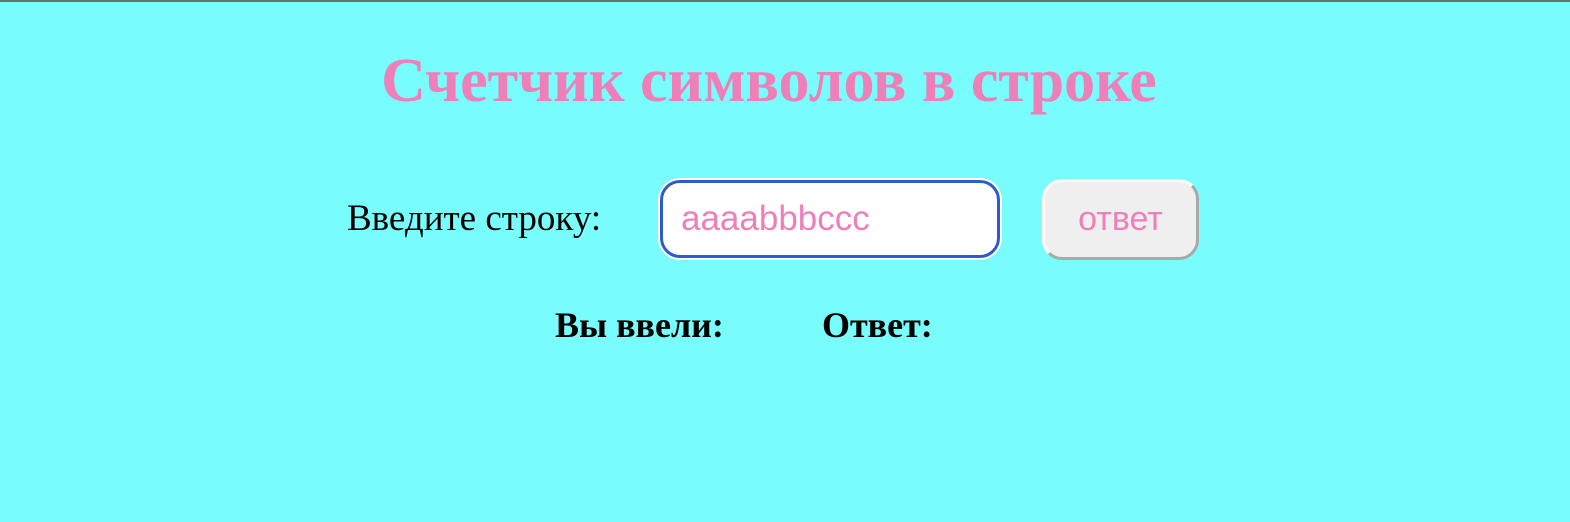 The width and height of the screenshot is (1570, 522). I want to click on entered-string-label: Вы ввели:, so click(639, 325).